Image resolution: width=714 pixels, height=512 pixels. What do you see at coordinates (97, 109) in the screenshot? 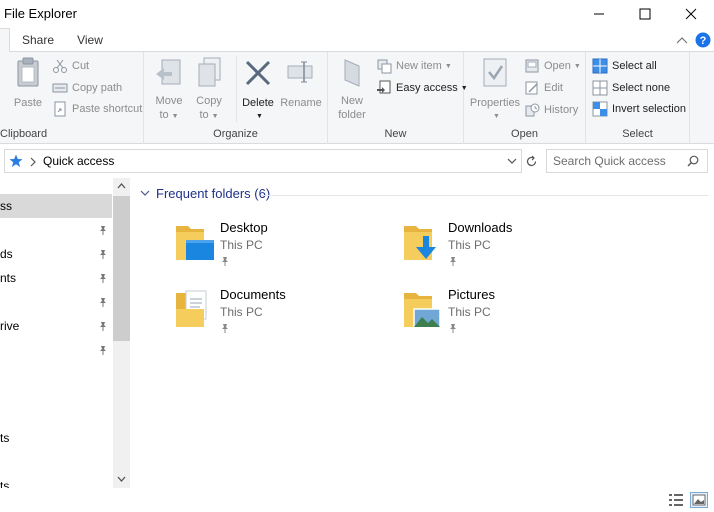
I see `paste-shortcut-button: Paste shortcut` at bounding box center [97, 109].